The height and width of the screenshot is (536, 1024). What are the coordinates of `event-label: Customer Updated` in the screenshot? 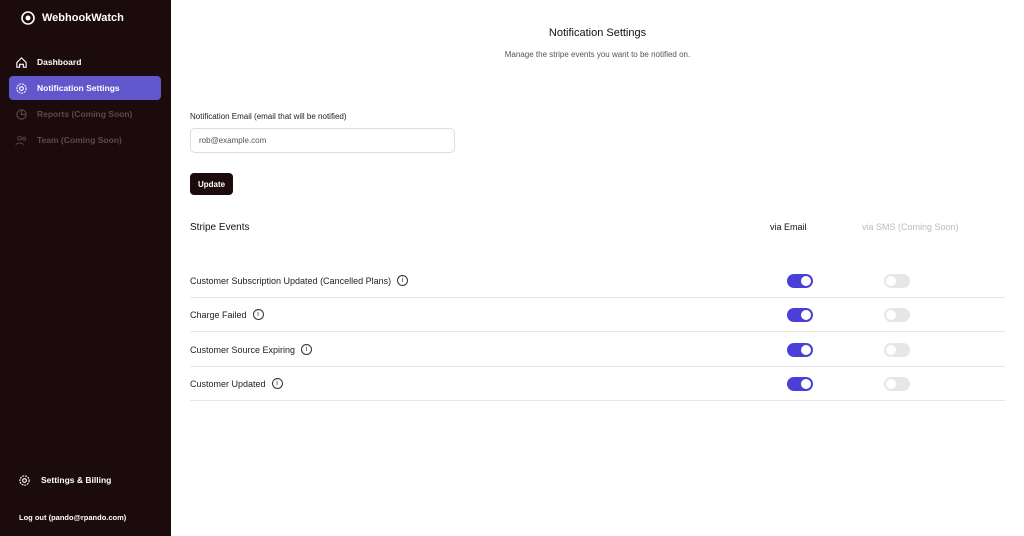 It's located at (228, 383).